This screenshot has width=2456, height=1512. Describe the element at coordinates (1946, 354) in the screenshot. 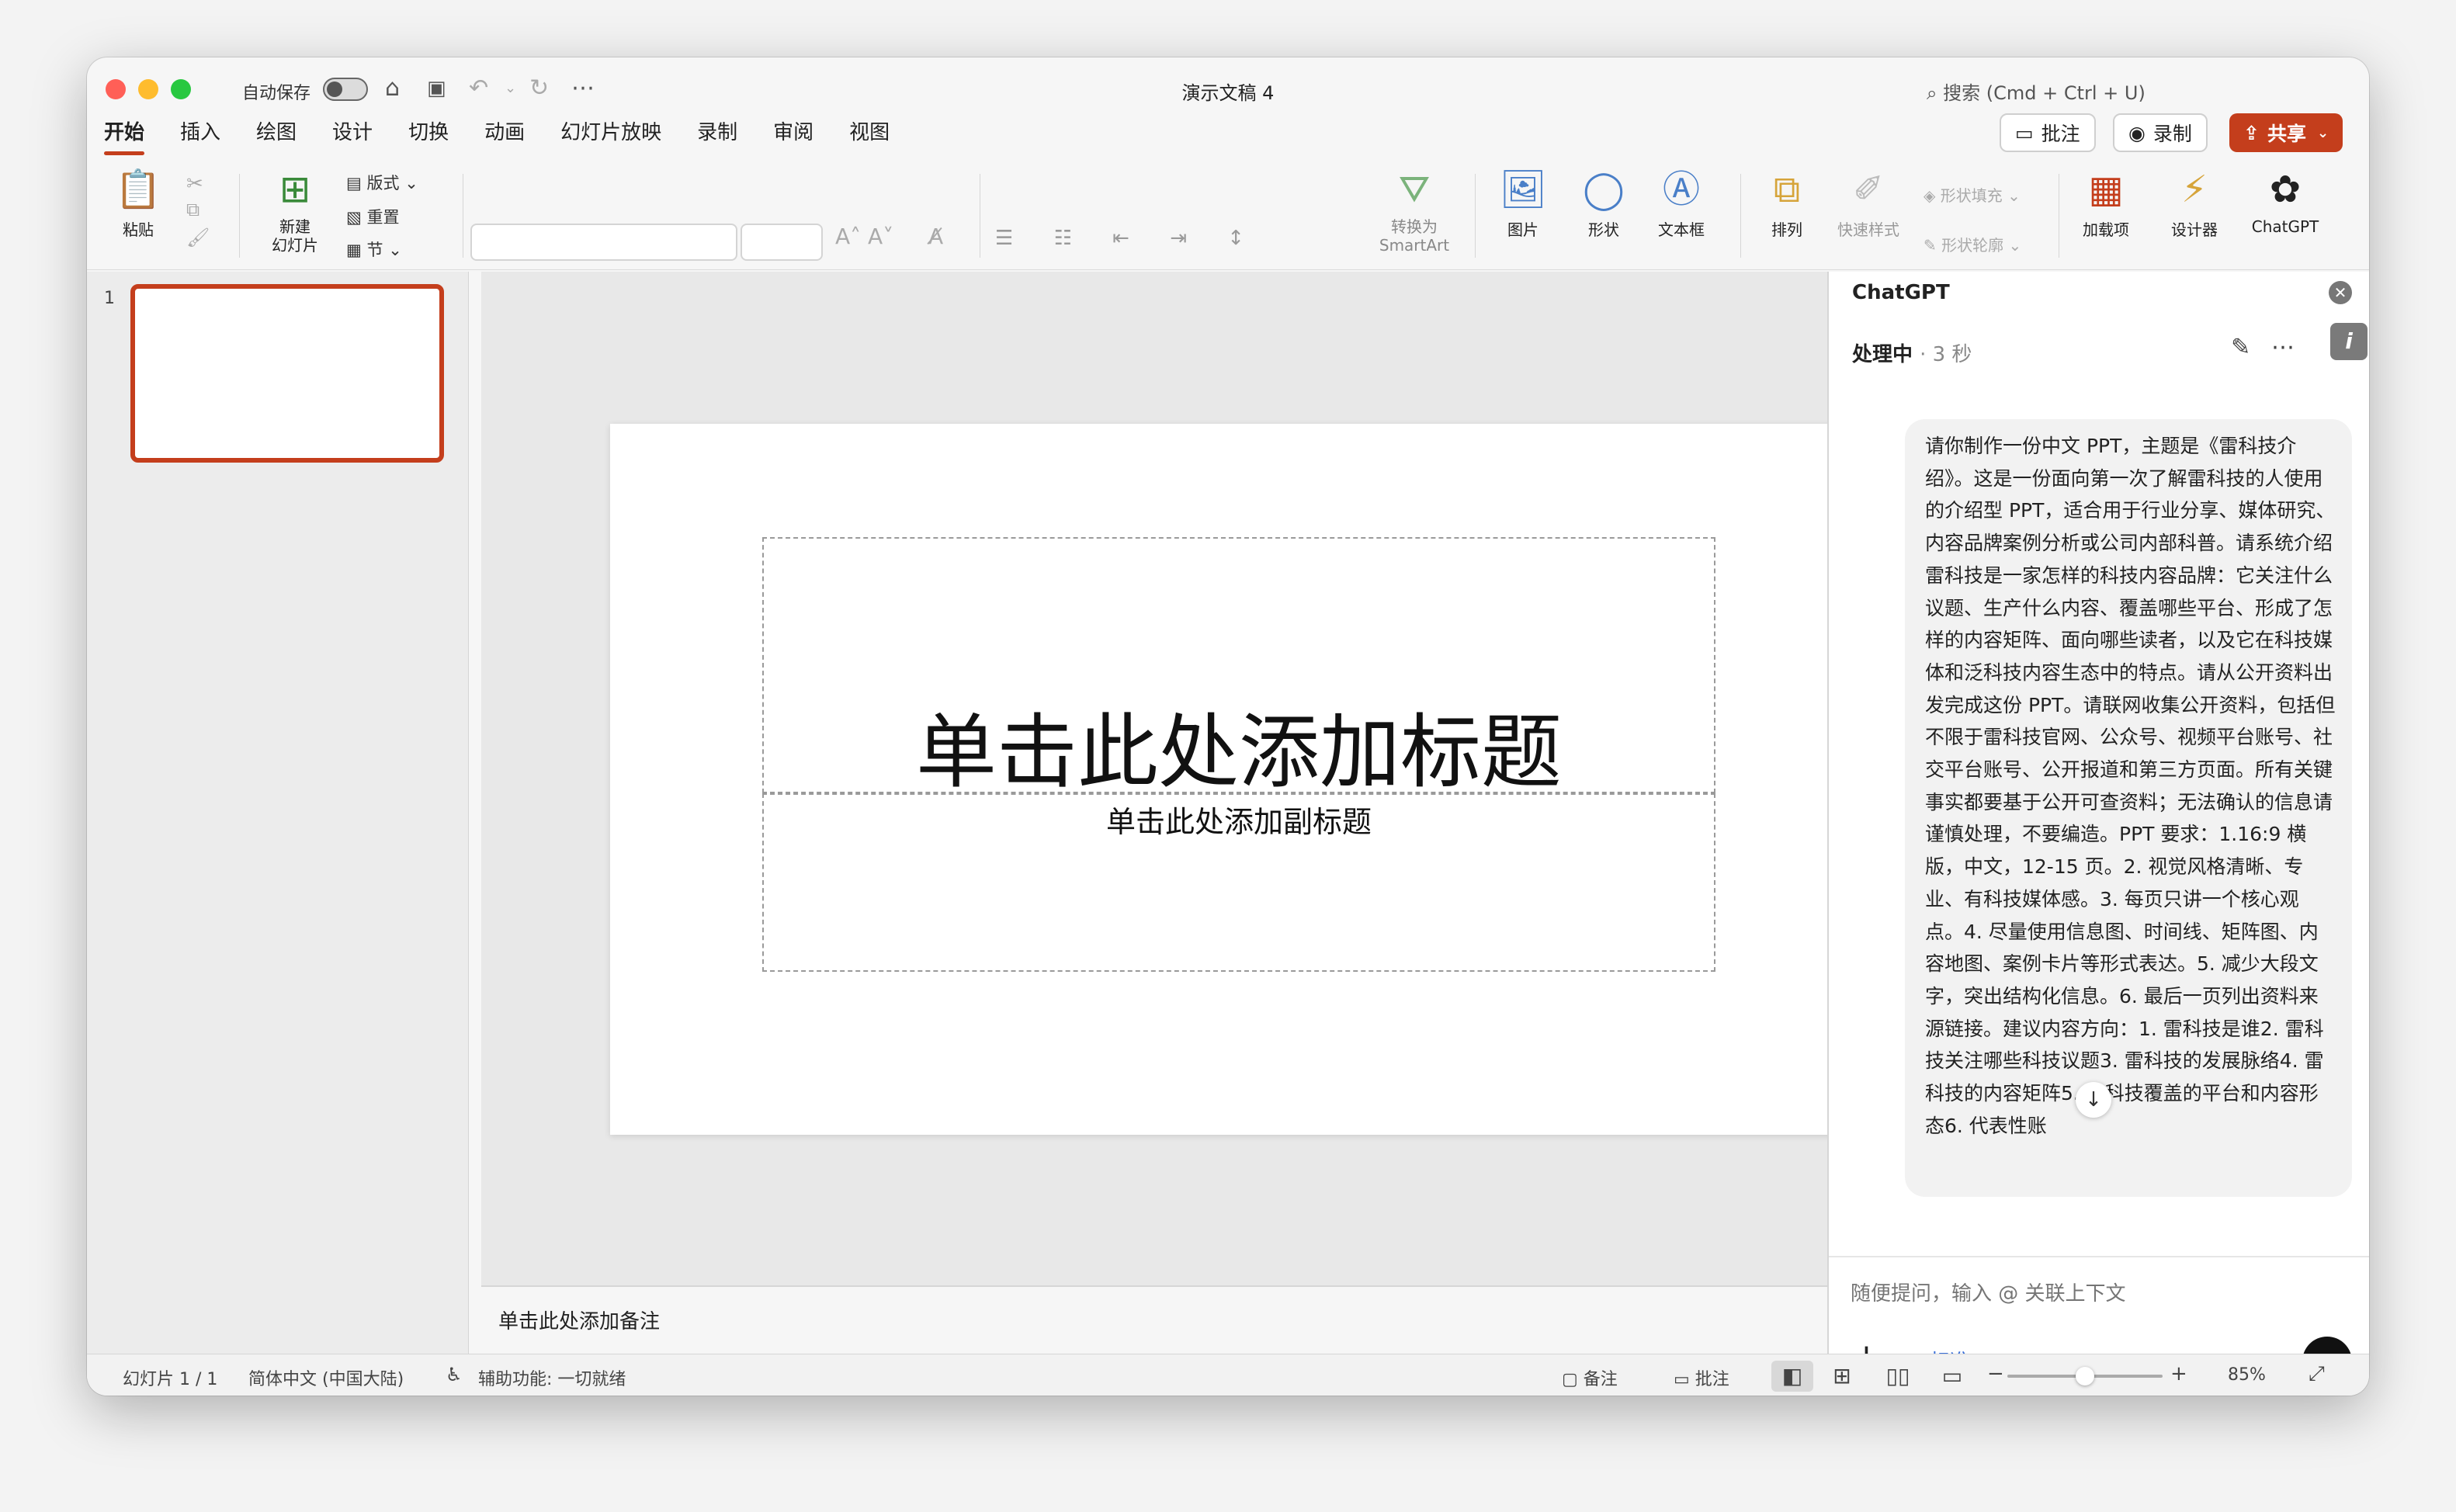

I see `elapsed-time: · 3 秒` at that location.